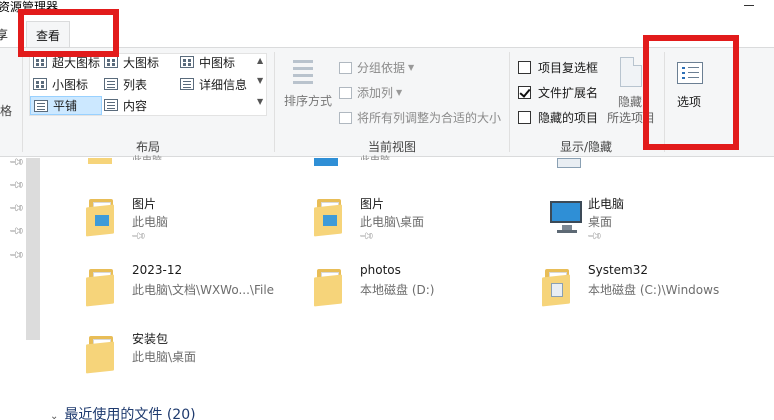  What do you see at coordinates (187, 84) in the screenshot?
I see `details-icon` at bounding box center [187, 84].